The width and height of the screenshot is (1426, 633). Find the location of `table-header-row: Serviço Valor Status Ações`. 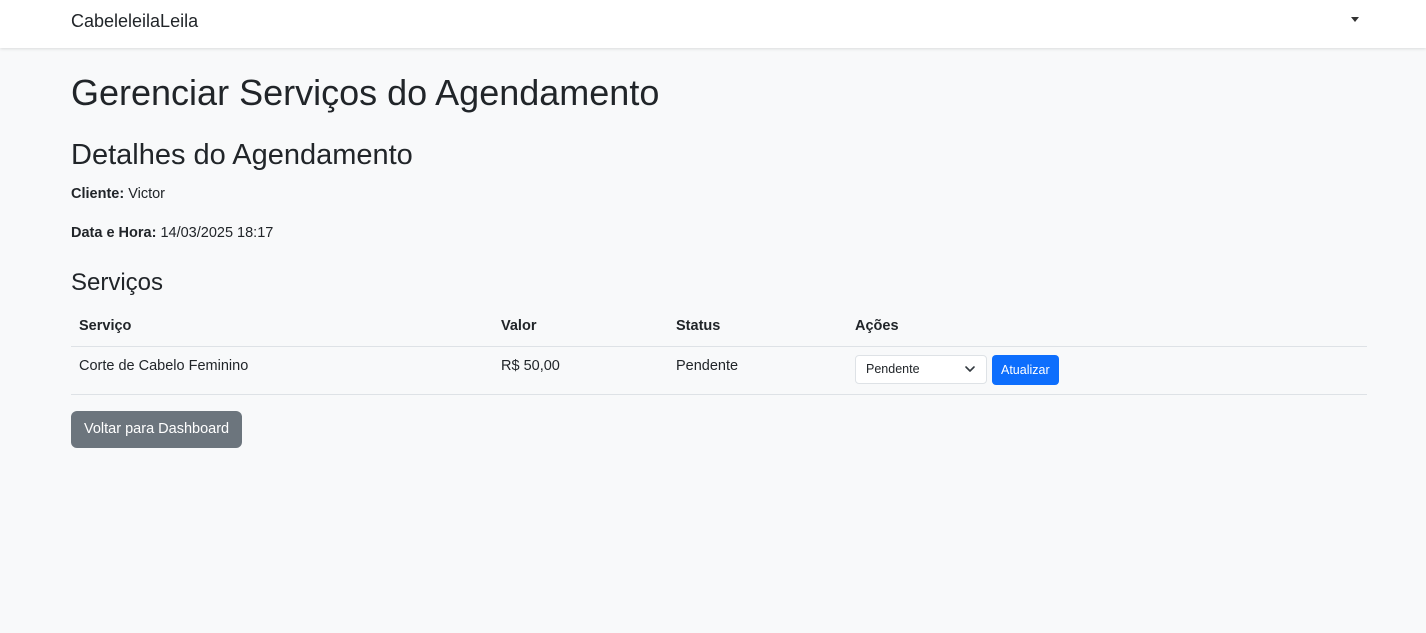

table-header-row: Serviço Valor Status Ações is located at coordinates (719, 327).